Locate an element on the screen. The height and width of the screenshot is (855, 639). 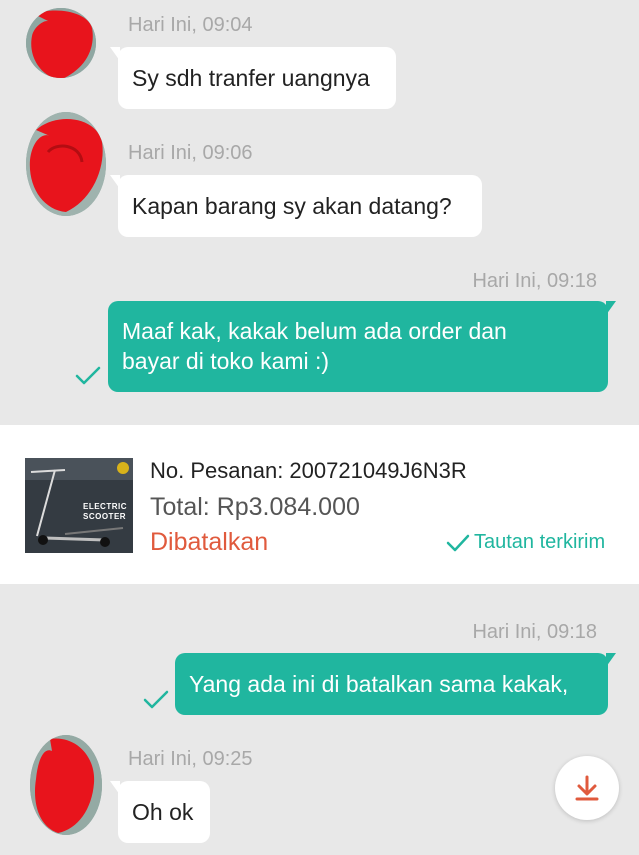
message-timestamp: Hari Ini, 09:25 is located at coordinates (190, 759).